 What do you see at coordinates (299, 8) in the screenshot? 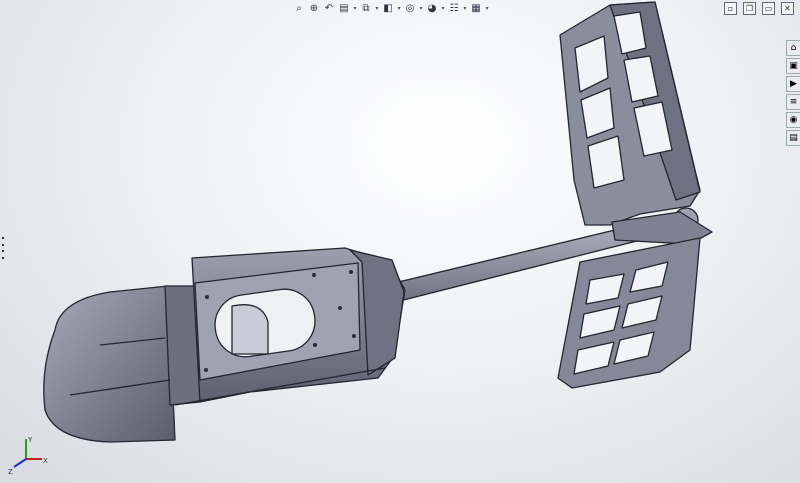
I see `zoom-to-fit-icon: ⌕` at bounding box center [299, 8].